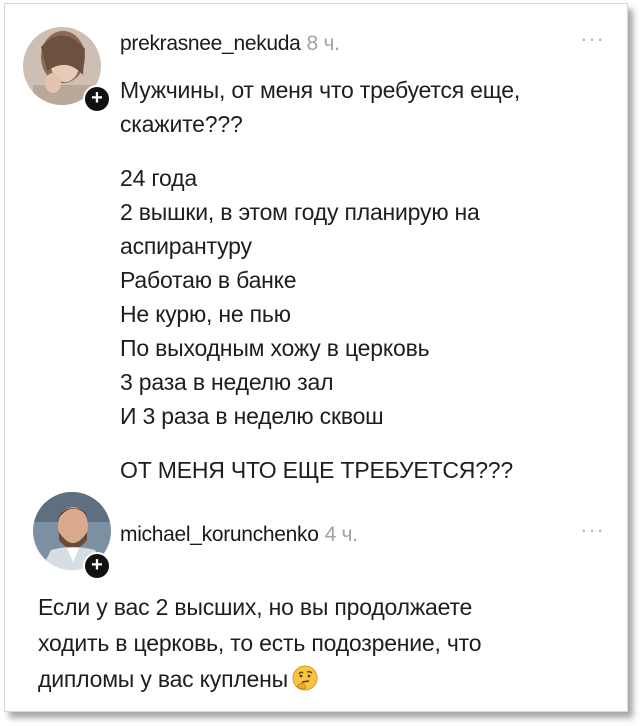 The image size is (640, 726). I want to click on comment-time: 8 ч., so click(323, 43).